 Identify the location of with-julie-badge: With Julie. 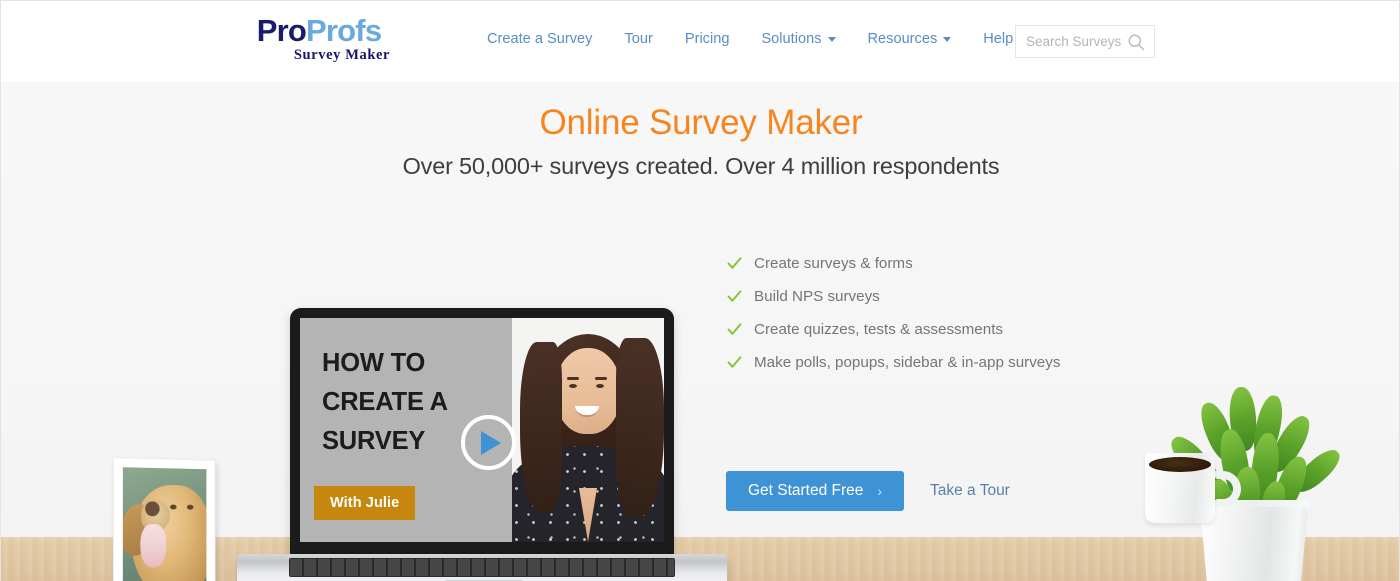
(365, 503).